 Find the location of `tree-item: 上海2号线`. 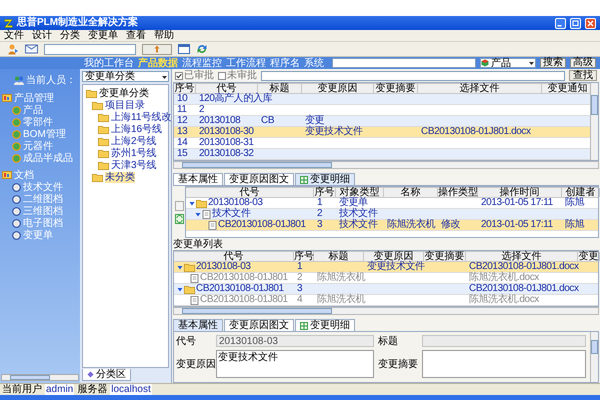

tree-item: 上海2号线 is located at coordinates (134, 141).